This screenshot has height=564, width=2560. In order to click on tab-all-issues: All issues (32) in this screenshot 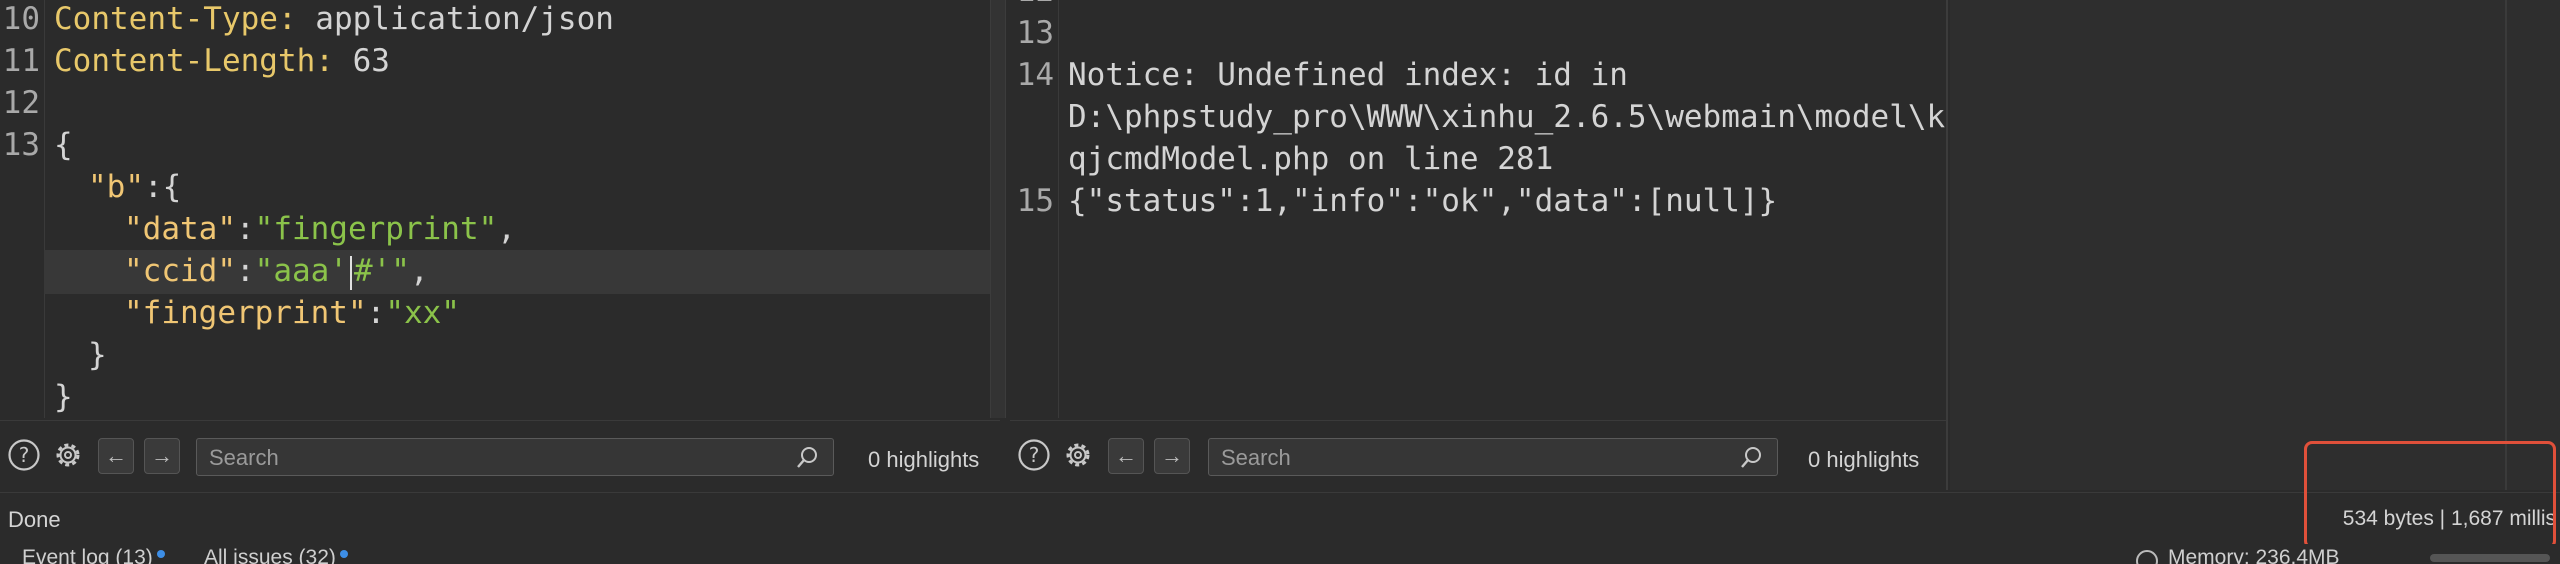, I will do `click(276, 555)`.